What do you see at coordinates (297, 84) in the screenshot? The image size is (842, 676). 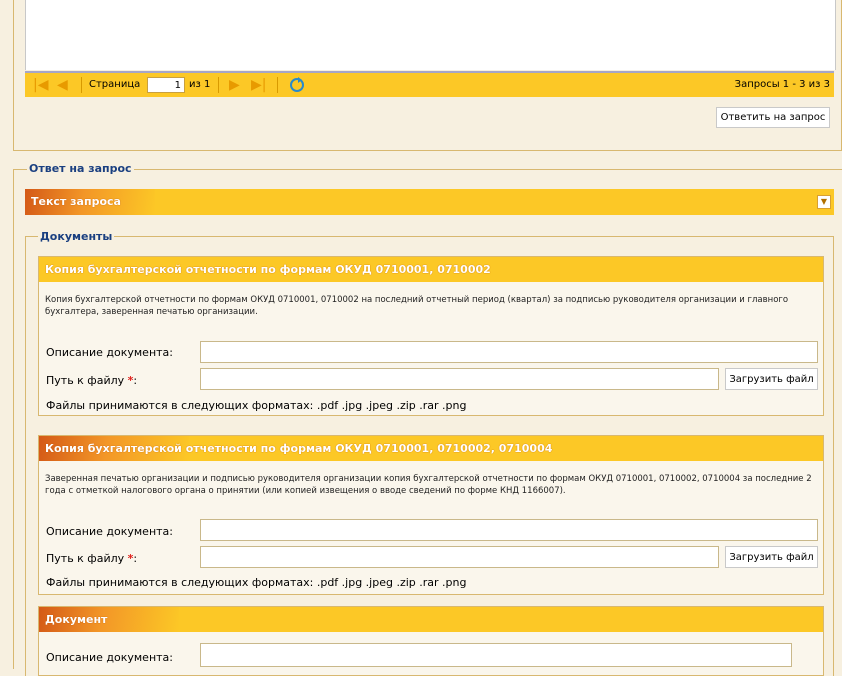 I see `refresh-icon` at bounding box center [297, 84].